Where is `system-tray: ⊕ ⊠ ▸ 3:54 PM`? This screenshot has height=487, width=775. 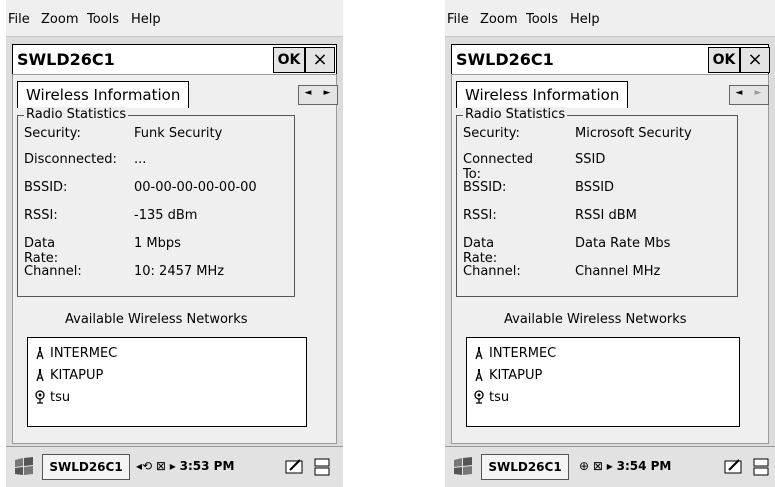 system-tray: ⊕ ⊠ ▸ 3:54 PM is located at coordinates (625, 466).